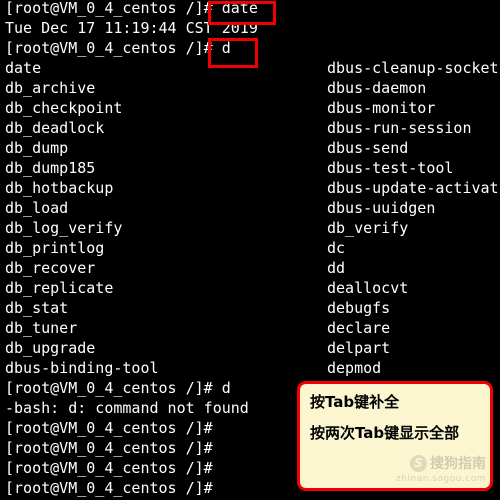  Describe the element at coordinates (55, 248) in the screenshot. I see `terminal-line: db_printlog` at that location.